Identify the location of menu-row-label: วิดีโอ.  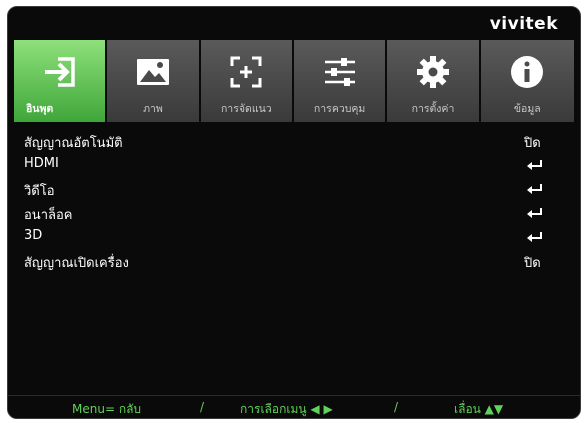
(39, 191).